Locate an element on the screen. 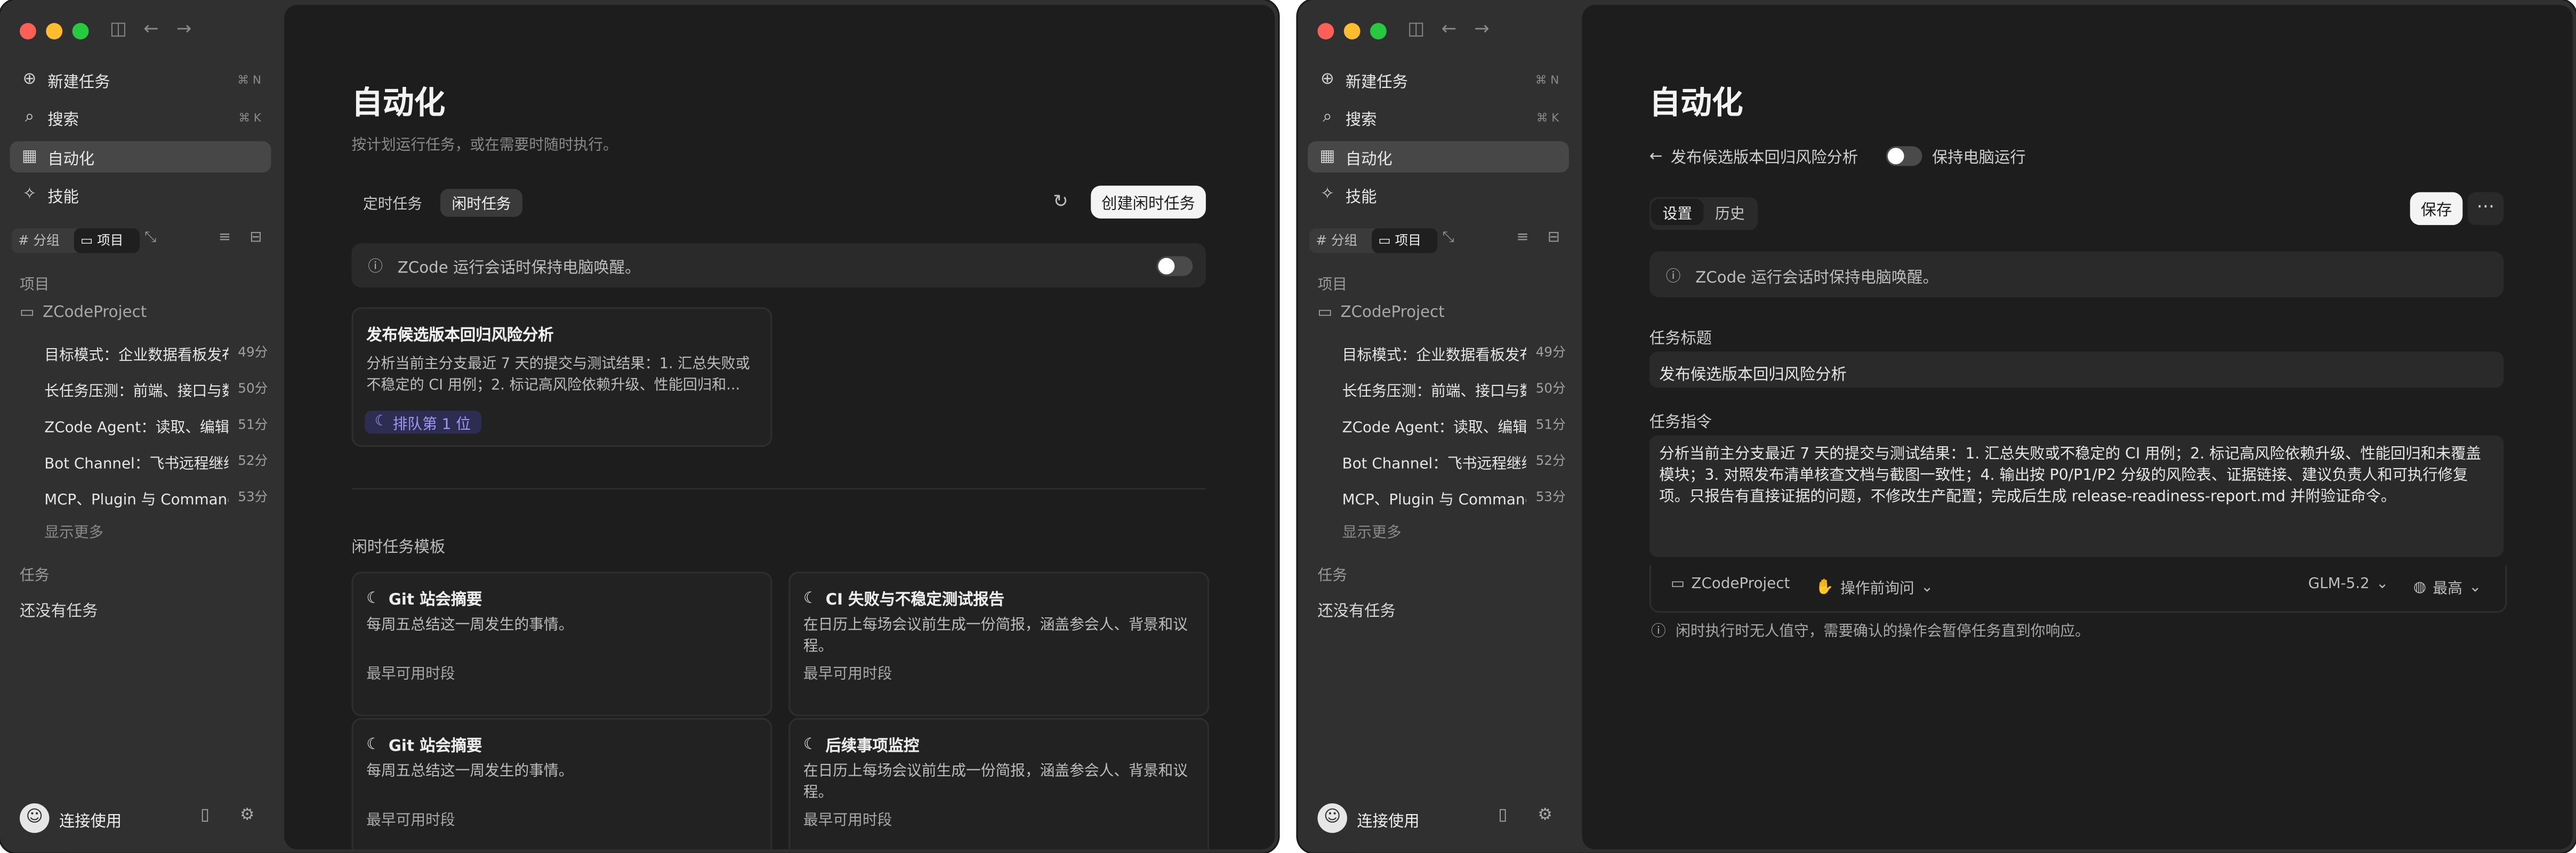  task-title-field: 发布候选版本回归风险分析 is located at coordinates (2076, 369).